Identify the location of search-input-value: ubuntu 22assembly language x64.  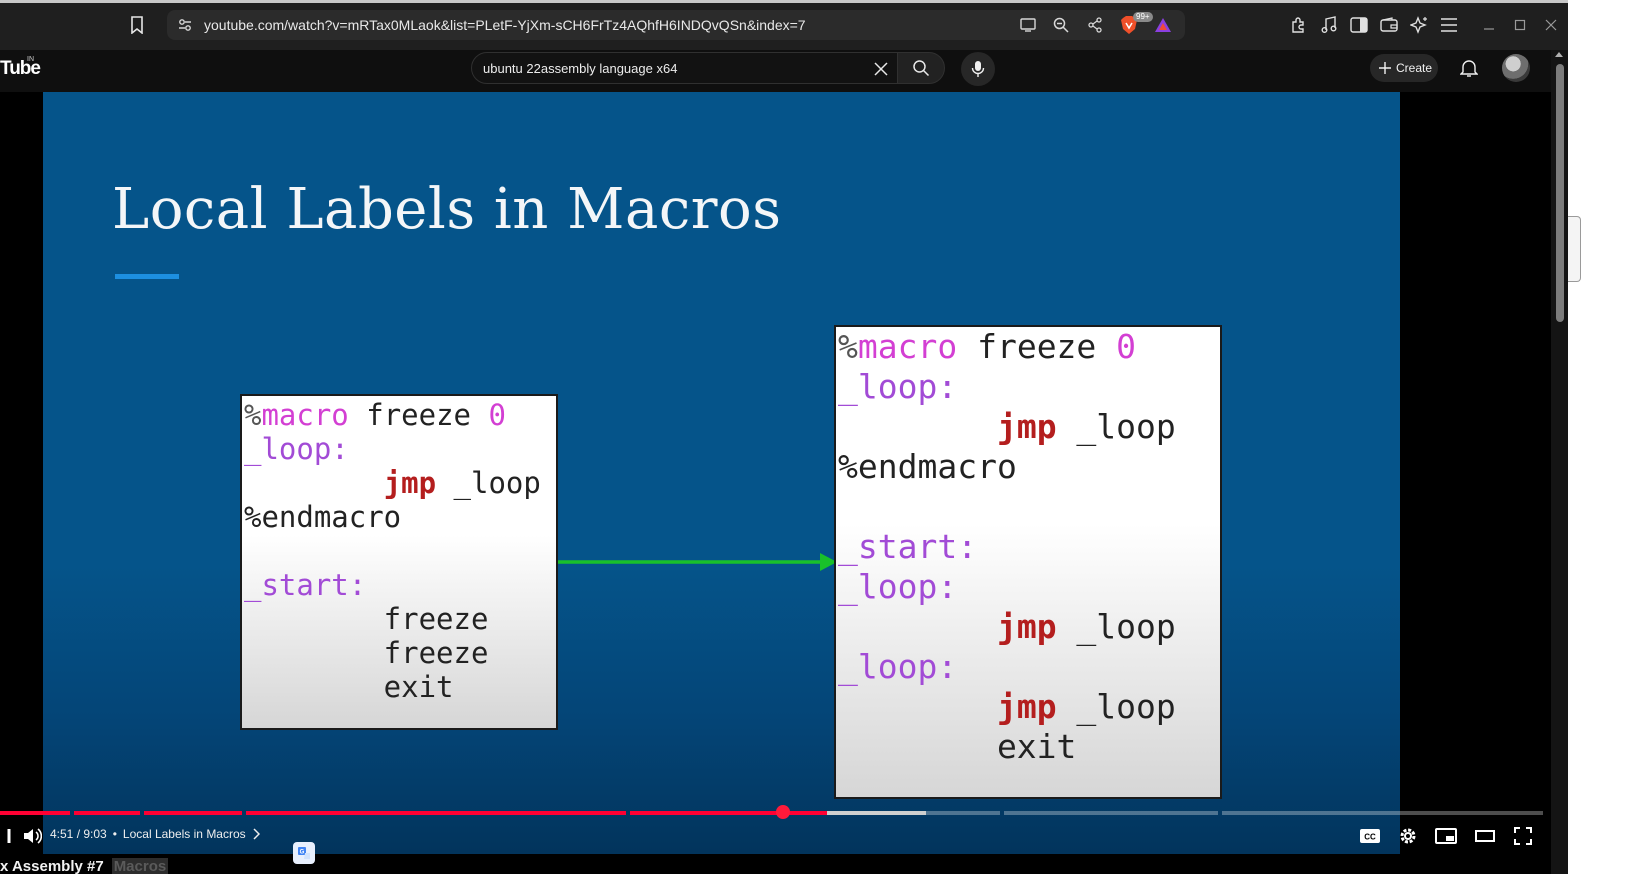
(580, 68).